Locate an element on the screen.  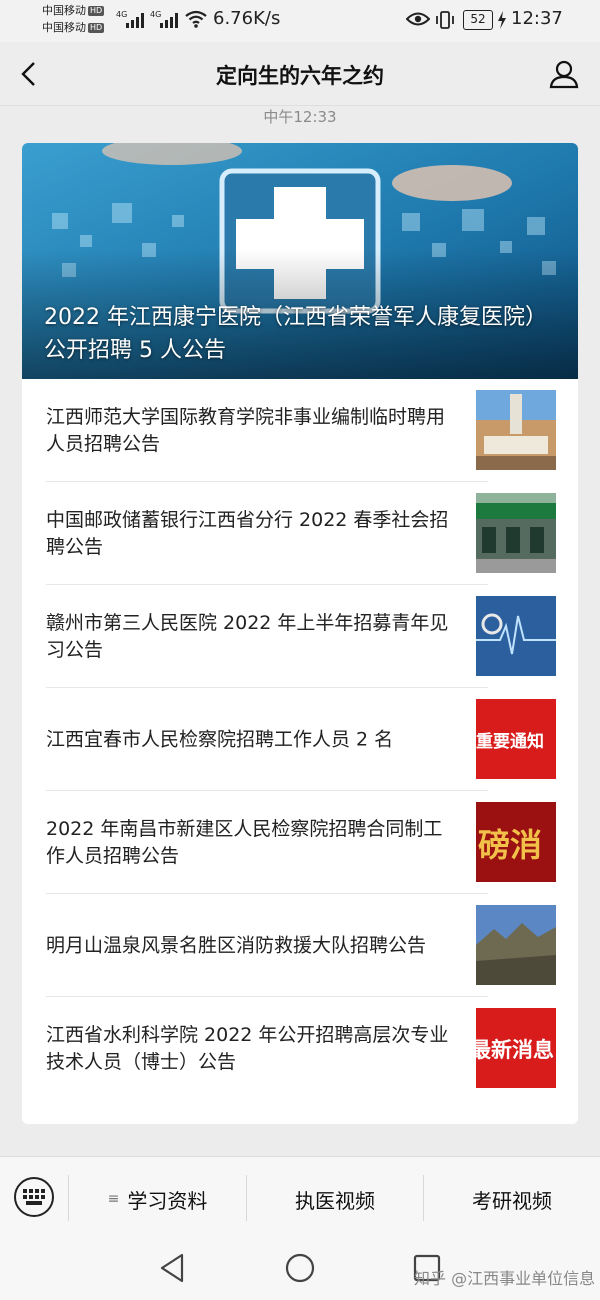
menu-study-materials: ≡ 学习资料 is located at coordinates (157, 1199).